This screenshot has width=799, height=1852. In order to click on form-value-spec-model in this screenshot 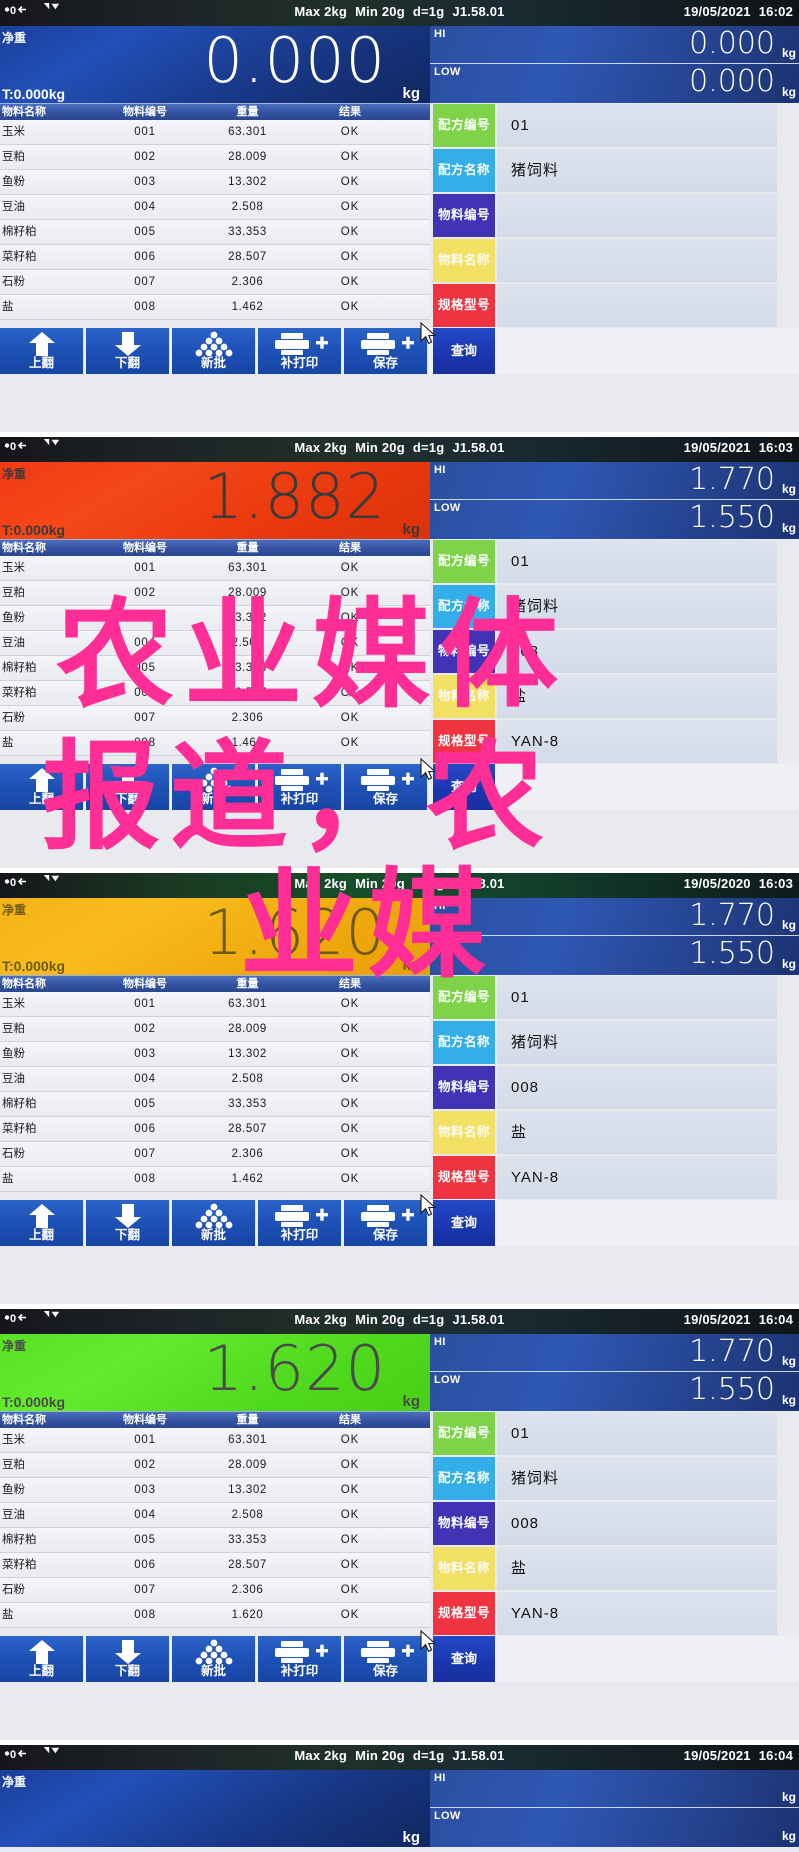, I will do `click(637, 305)`.